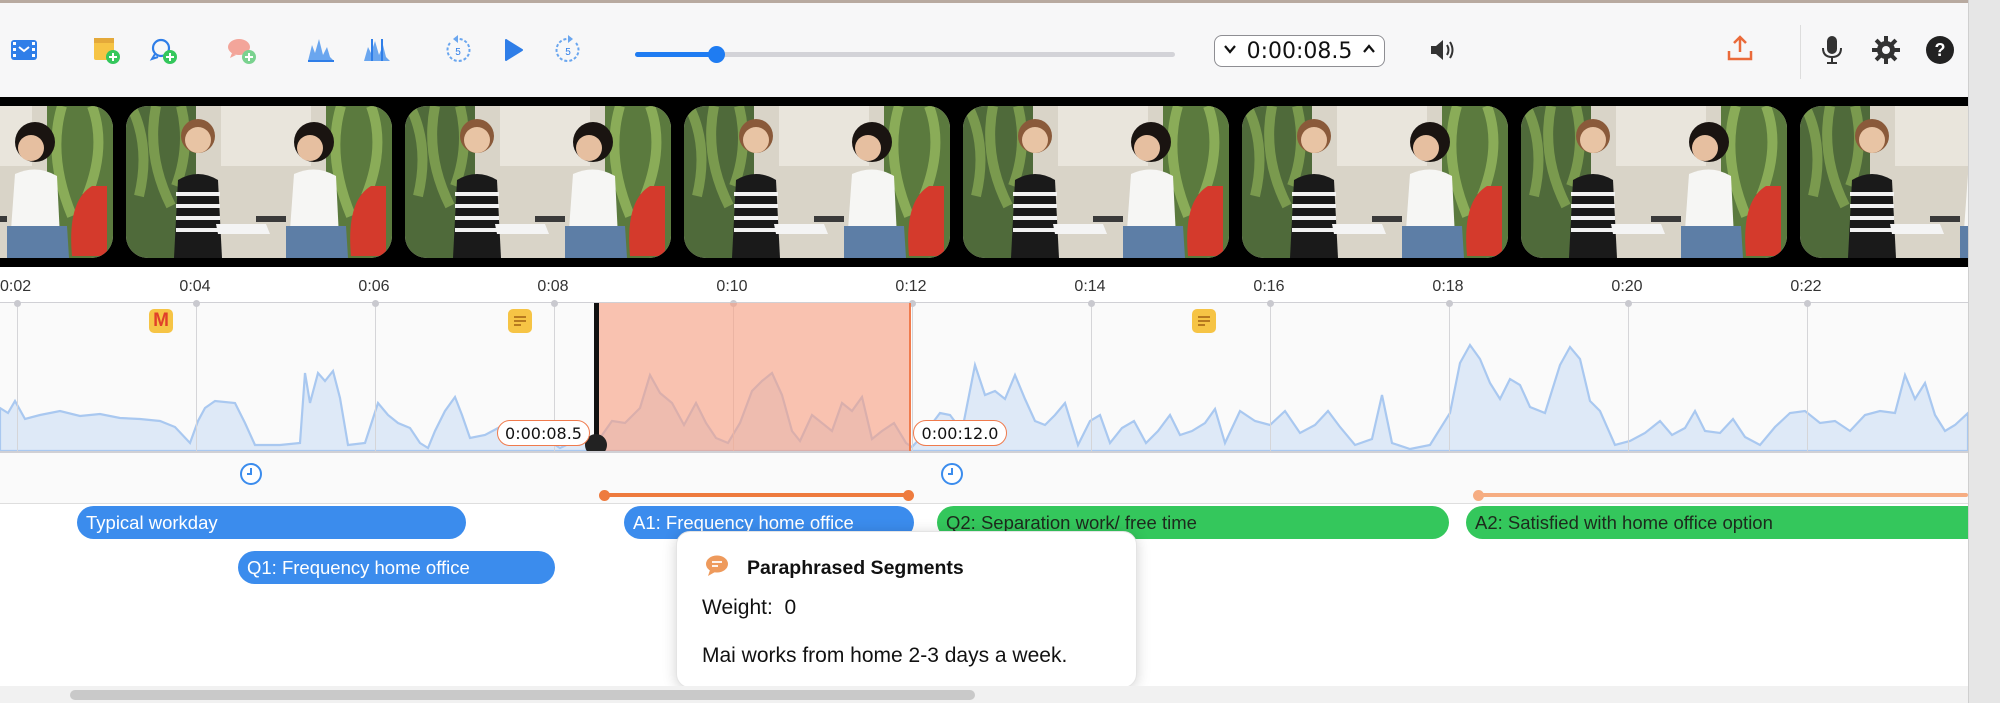 Image resolution: width=2000 pixels, height=703 pixels. I want to click on range-end-handle, so click(908, 495).